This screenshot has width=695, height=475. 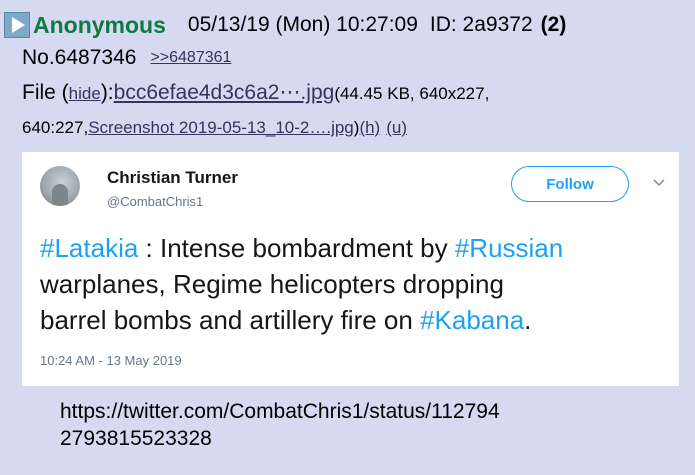 I want to click on tweet-timestamp: 10:24 AM - 13 May 2019, so click(x=111, y=360).